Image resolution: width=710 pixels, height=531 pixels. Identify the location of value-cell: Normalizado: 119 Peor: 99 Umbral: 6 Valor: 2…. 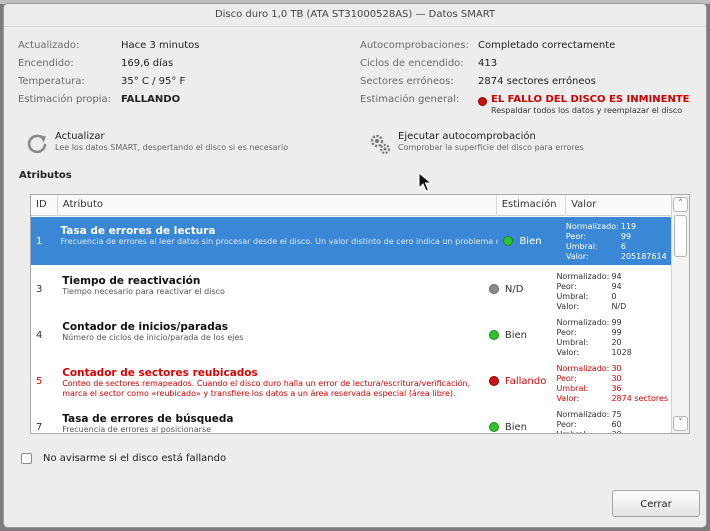
(616, 241).